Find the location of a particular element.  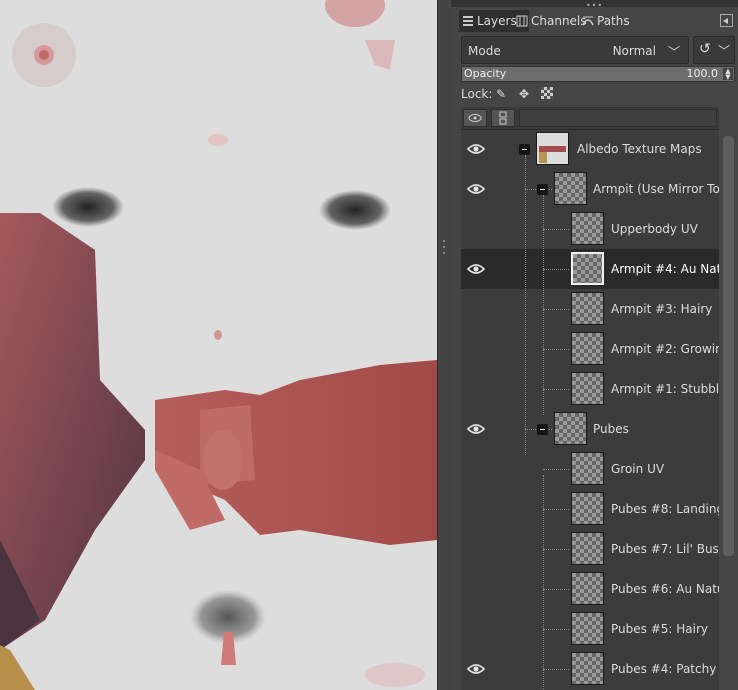

thumbnail-detail is located at coordinates (543, 157).